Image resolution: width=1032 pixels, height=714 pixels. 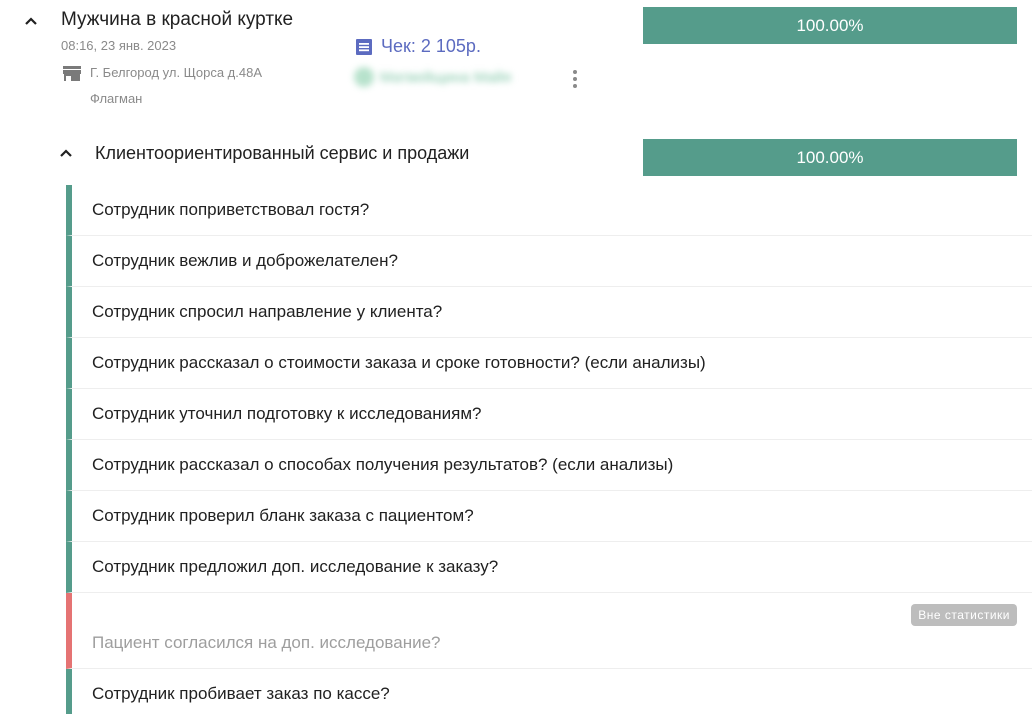 I want to click on visit-score-bar: 100.00%, so click(x=830, y=25).